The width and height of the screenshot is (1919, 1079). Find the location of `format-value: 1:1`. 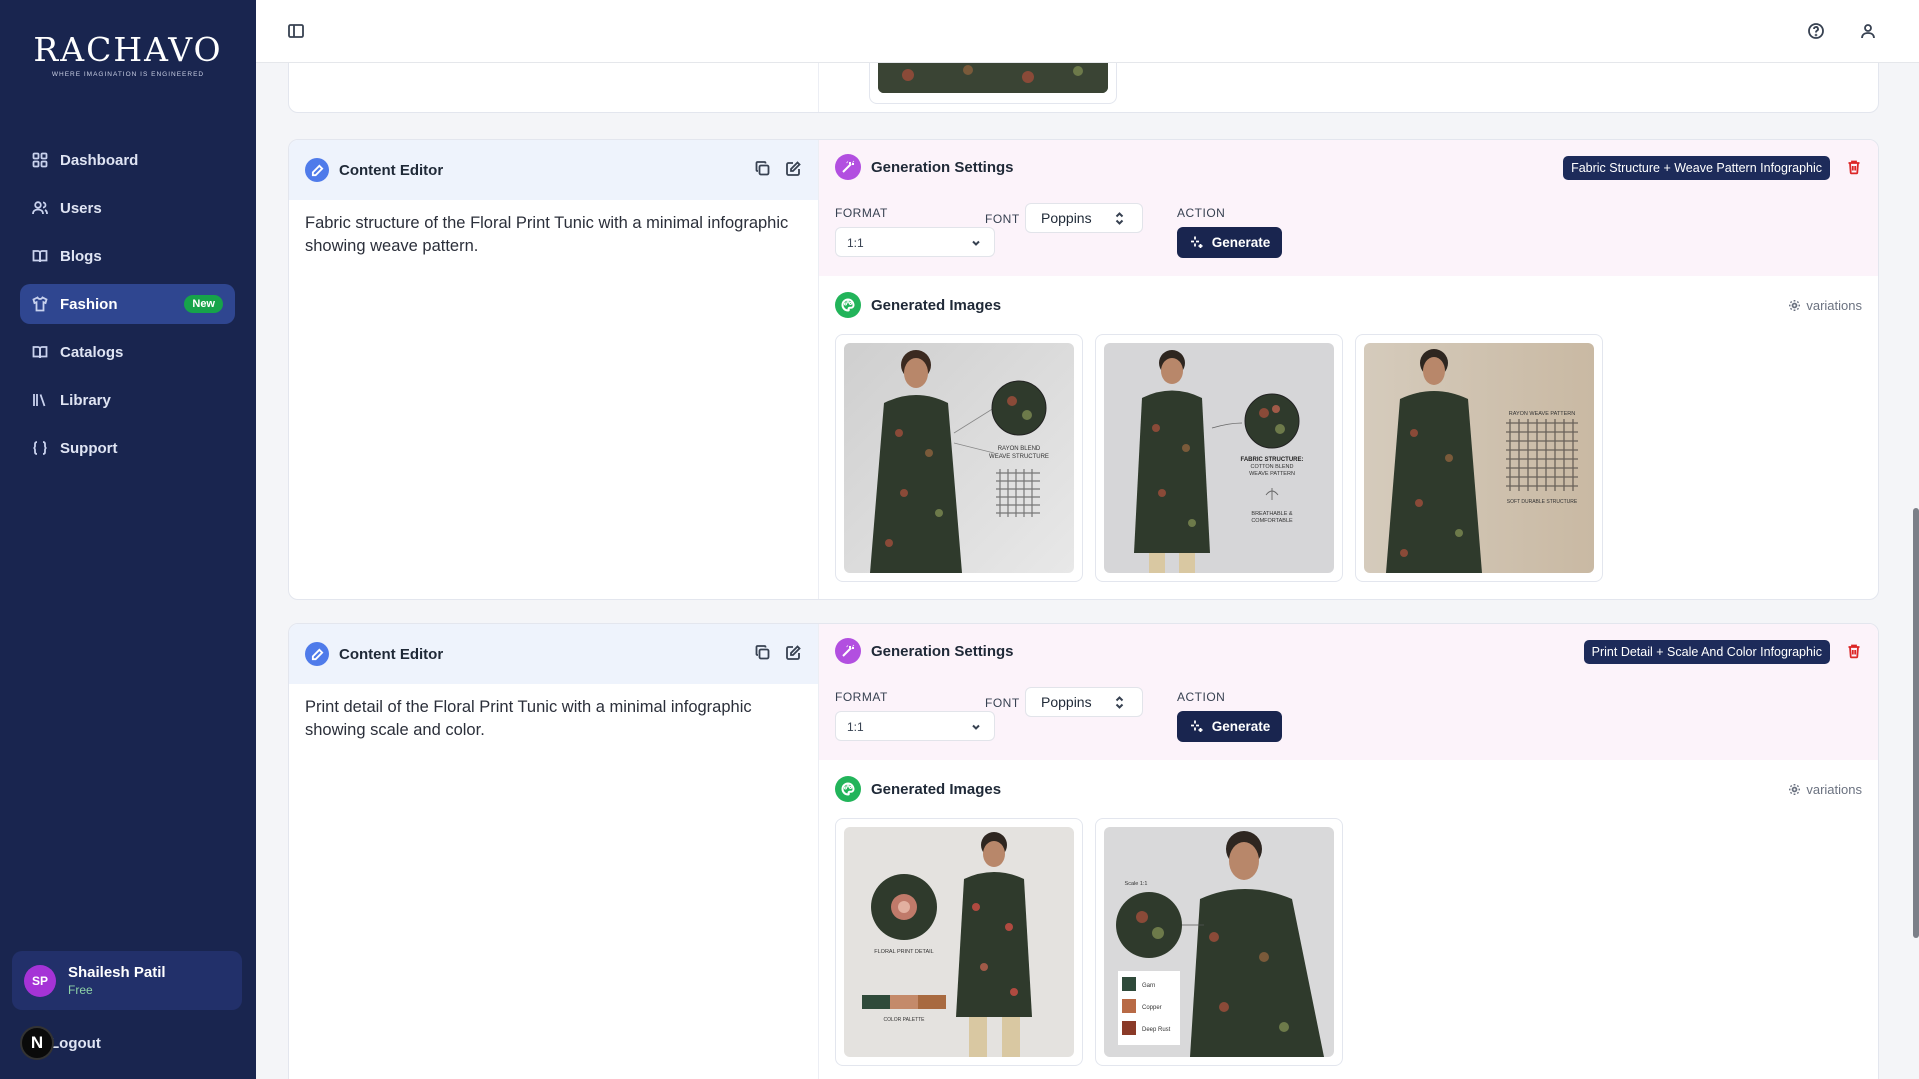

format-value: 1:1 is located at coordinates (855, 727).